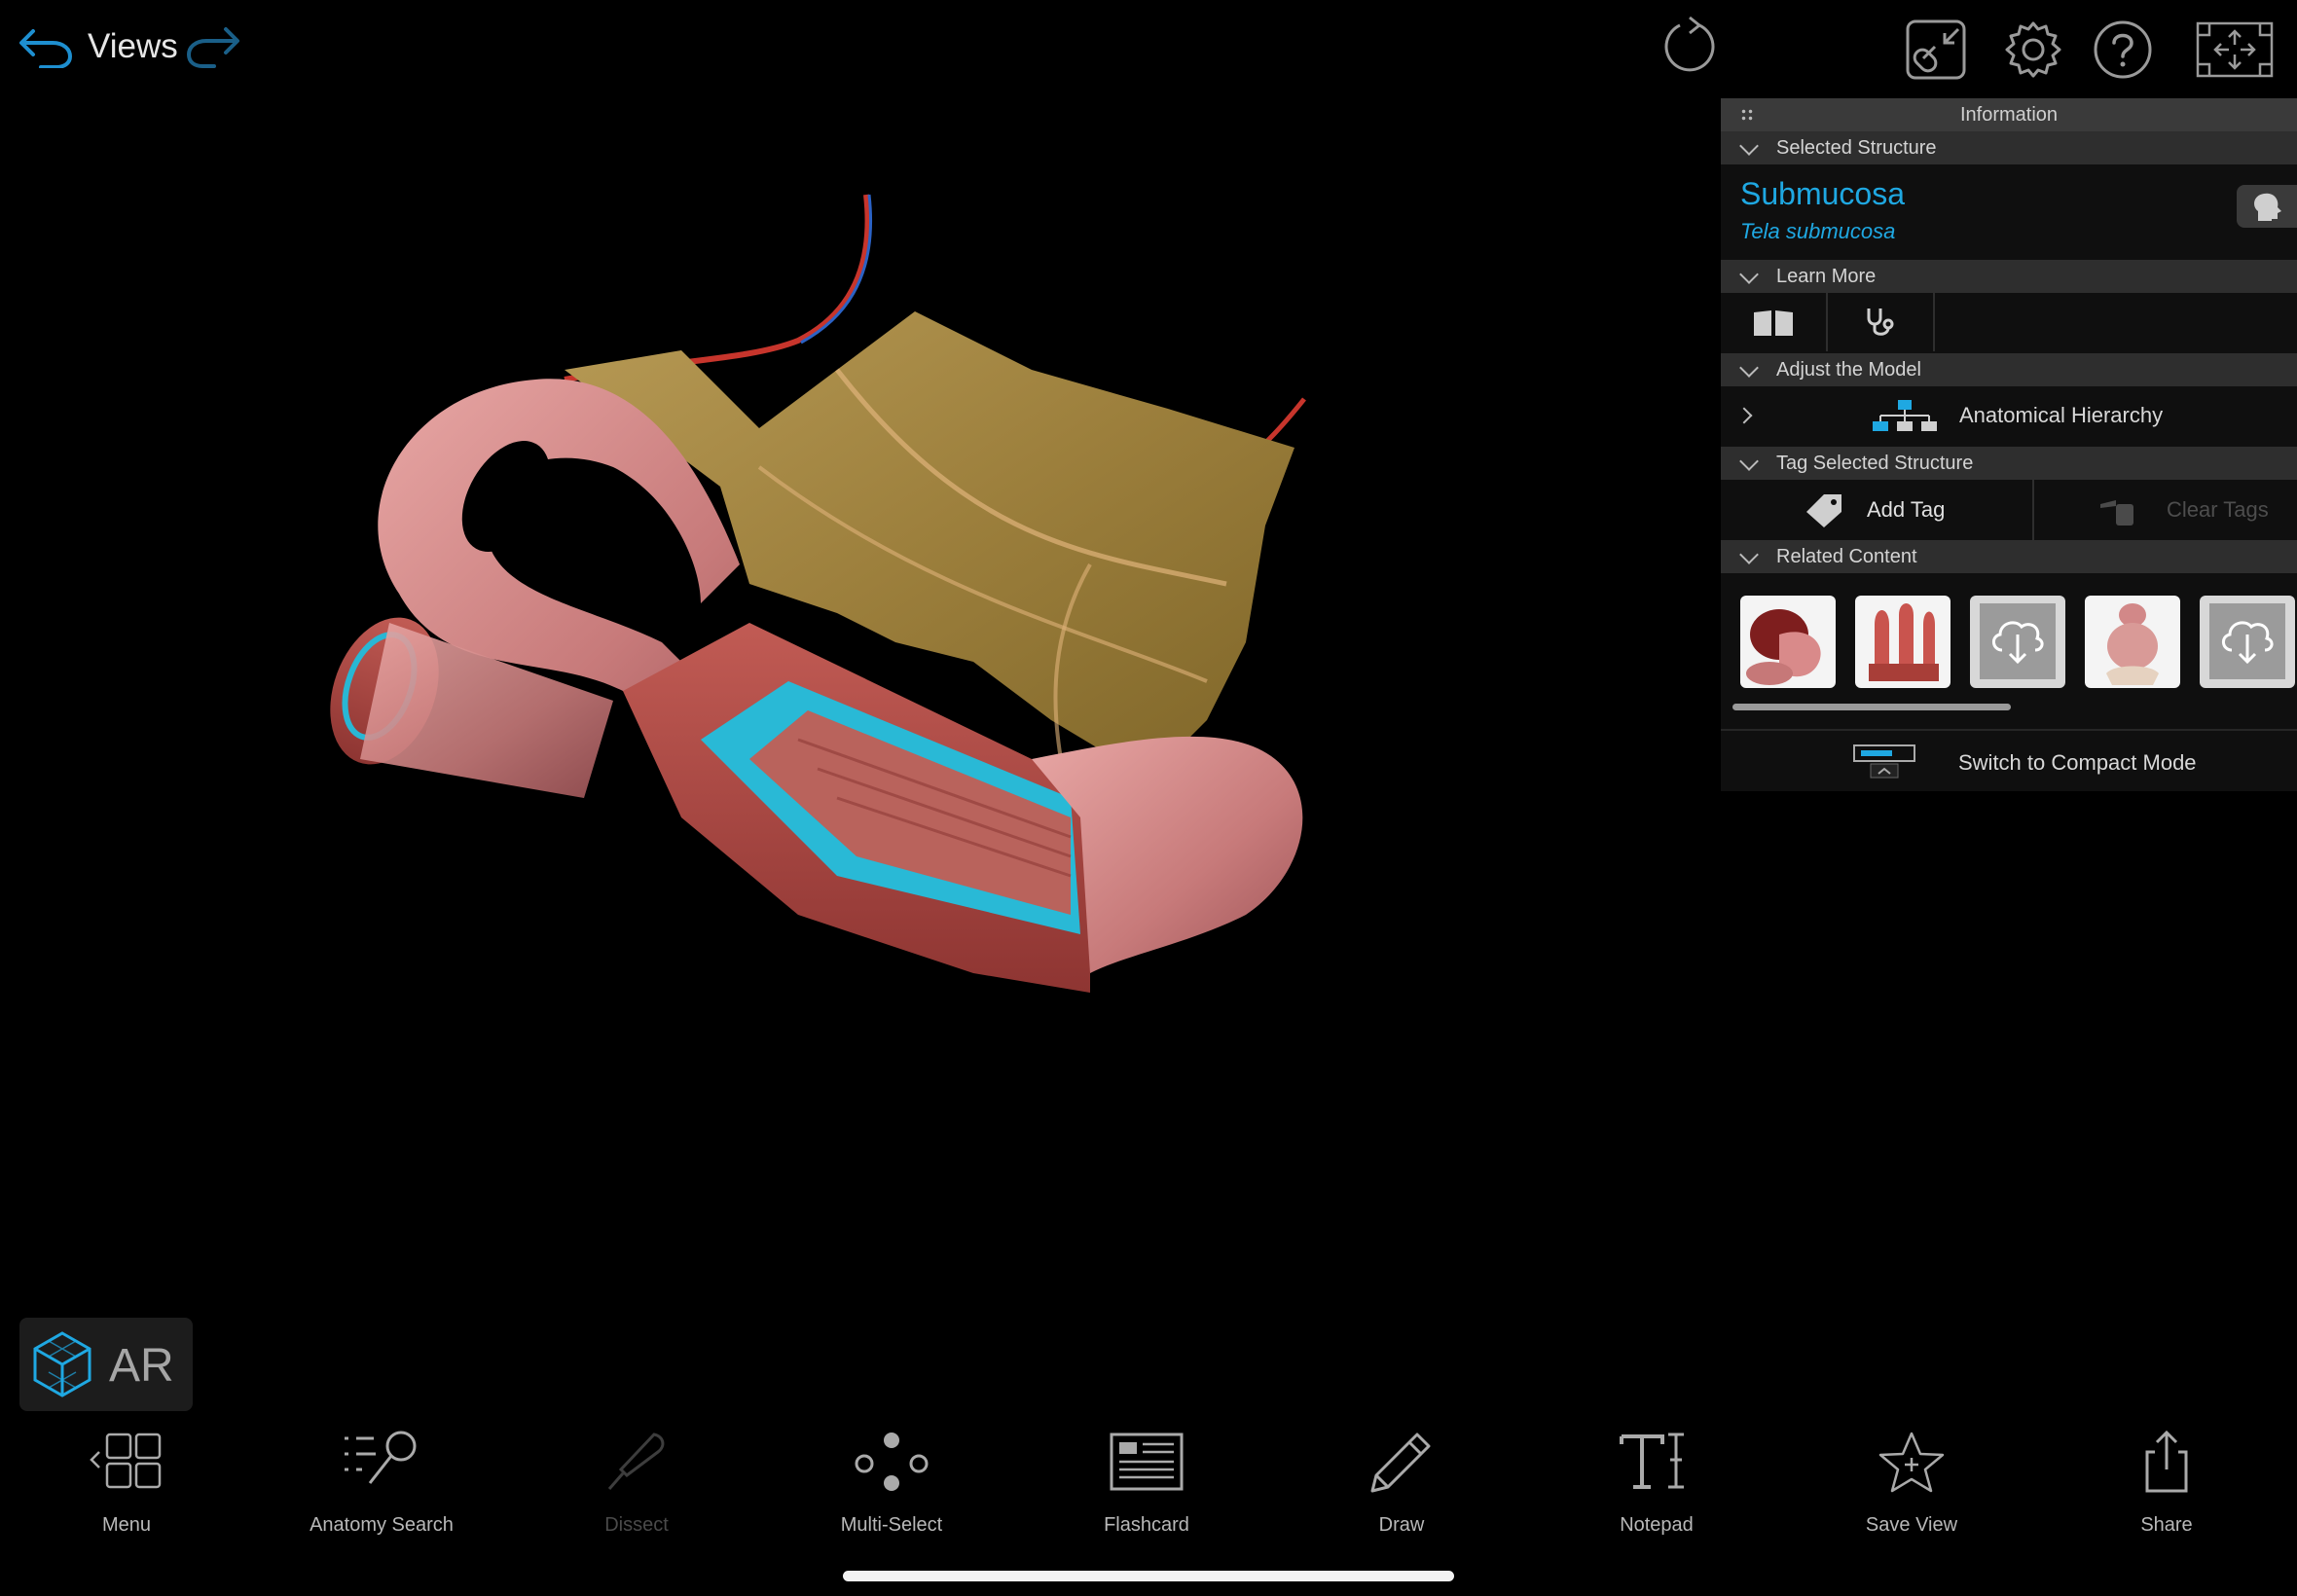 The width and height of the screenshot is (2297, 1596). What do you see at coordinates (106, 1364) in the screenshot?
I see `ar-button: AR` at bounding box center [106, 1364].